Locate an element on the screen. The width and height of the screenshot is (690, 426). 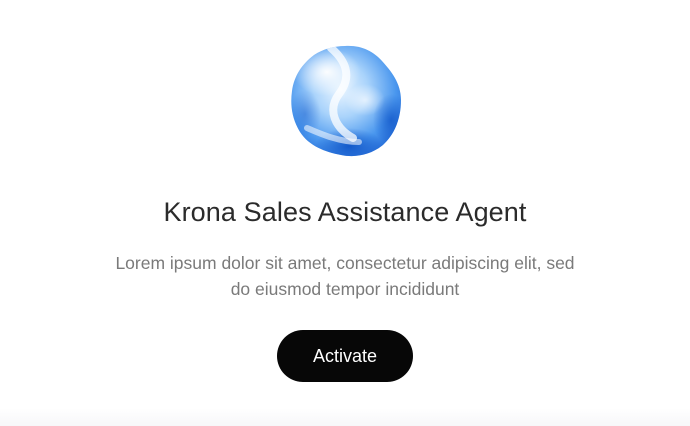
agent-description-line-2: do eiusmod tempor incididunt is located at coordinates (345, 289).